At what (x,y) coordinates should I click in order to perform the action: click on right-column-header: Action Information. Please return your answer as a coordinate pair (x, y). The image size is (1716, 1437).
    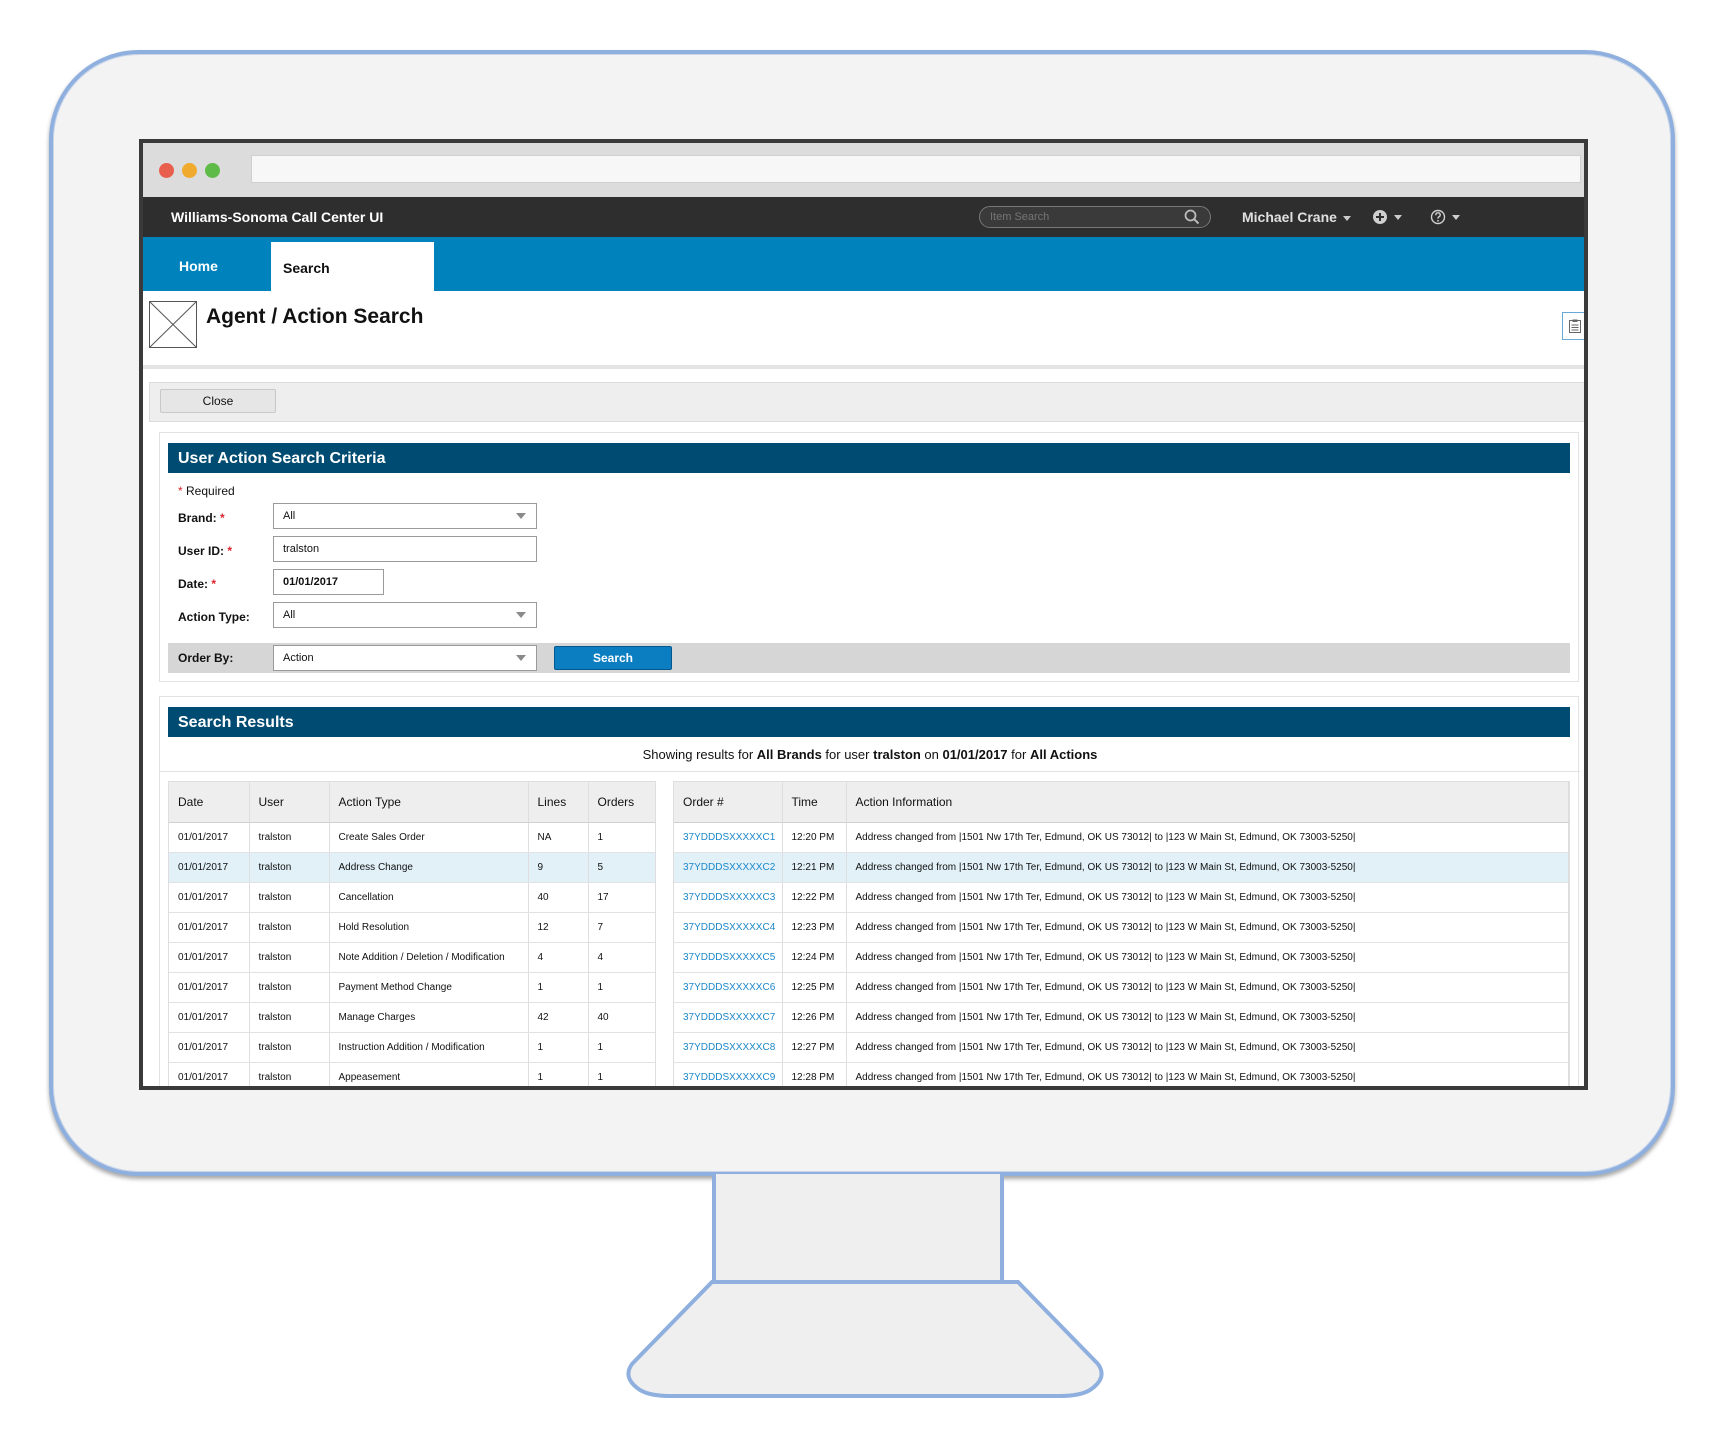
    Looking at the image, I should click on (1207, 802).